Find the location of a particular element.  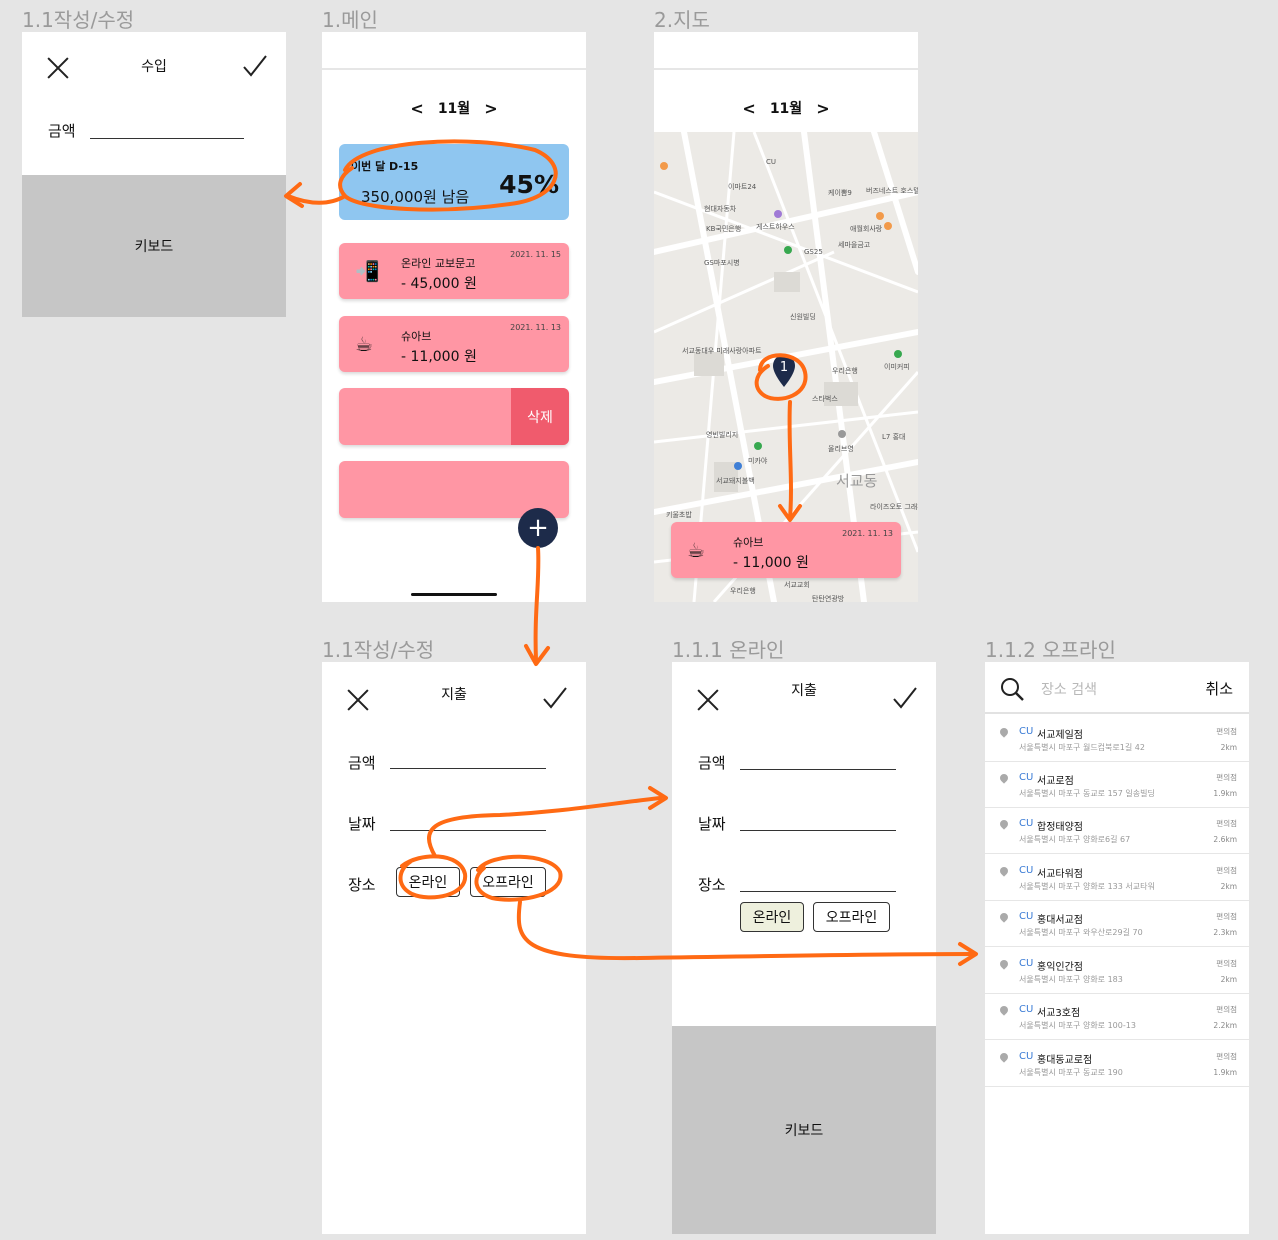

list-item: CU 홍대서교점 서울특별시 마포구 와우산로29길 70 편의점 2.3km is located at coordinates (1117, 924).